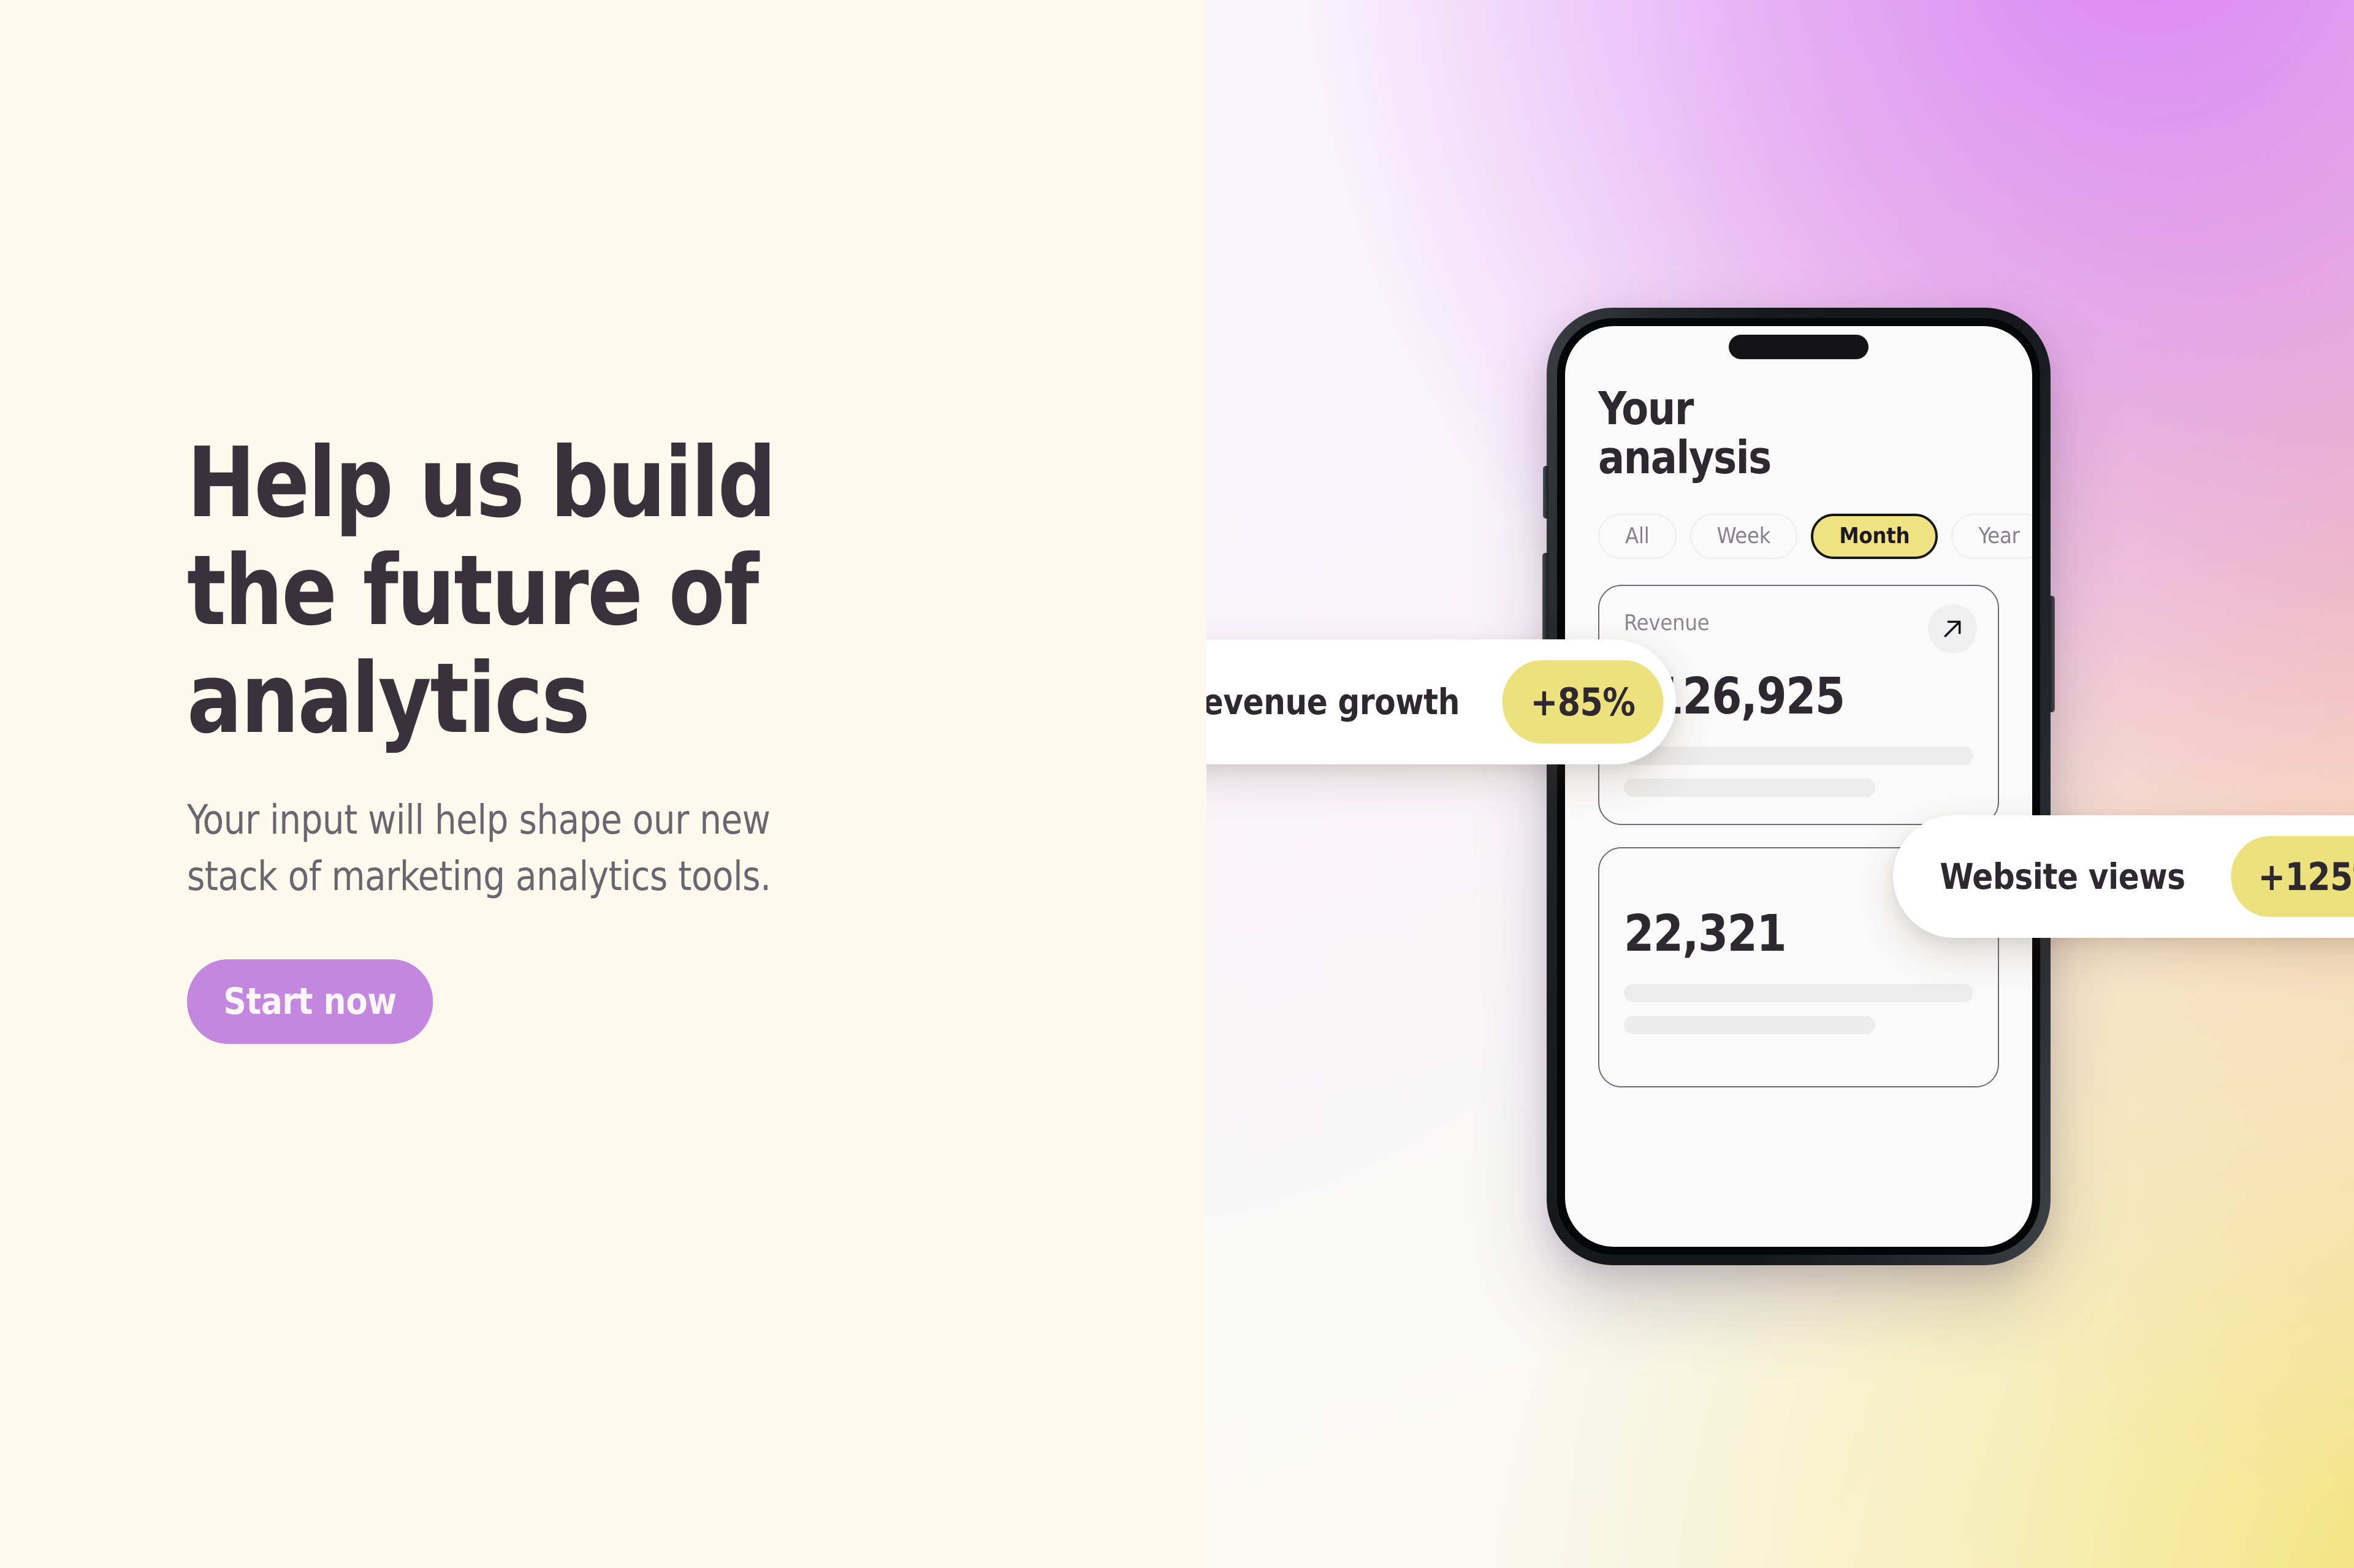 The image size is (2354, 1568). What do you see at coordinates (594, 1001) in the screenshot?
I see `cta-container: Start now` at bounding box center [594, 1001].